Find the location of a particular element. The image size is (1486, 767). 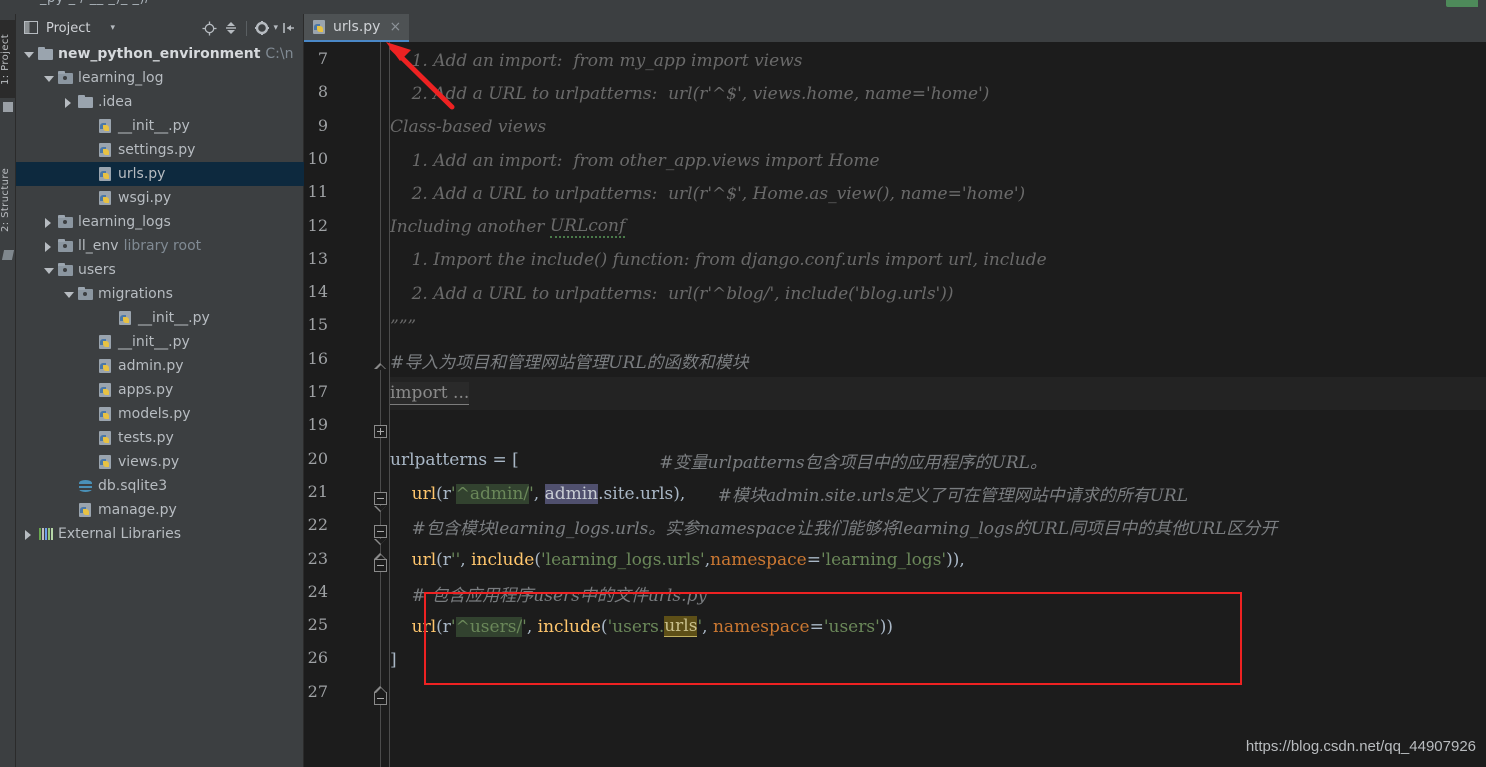

rail-tab-project: 1: Project is located at coordinates (8, 59).